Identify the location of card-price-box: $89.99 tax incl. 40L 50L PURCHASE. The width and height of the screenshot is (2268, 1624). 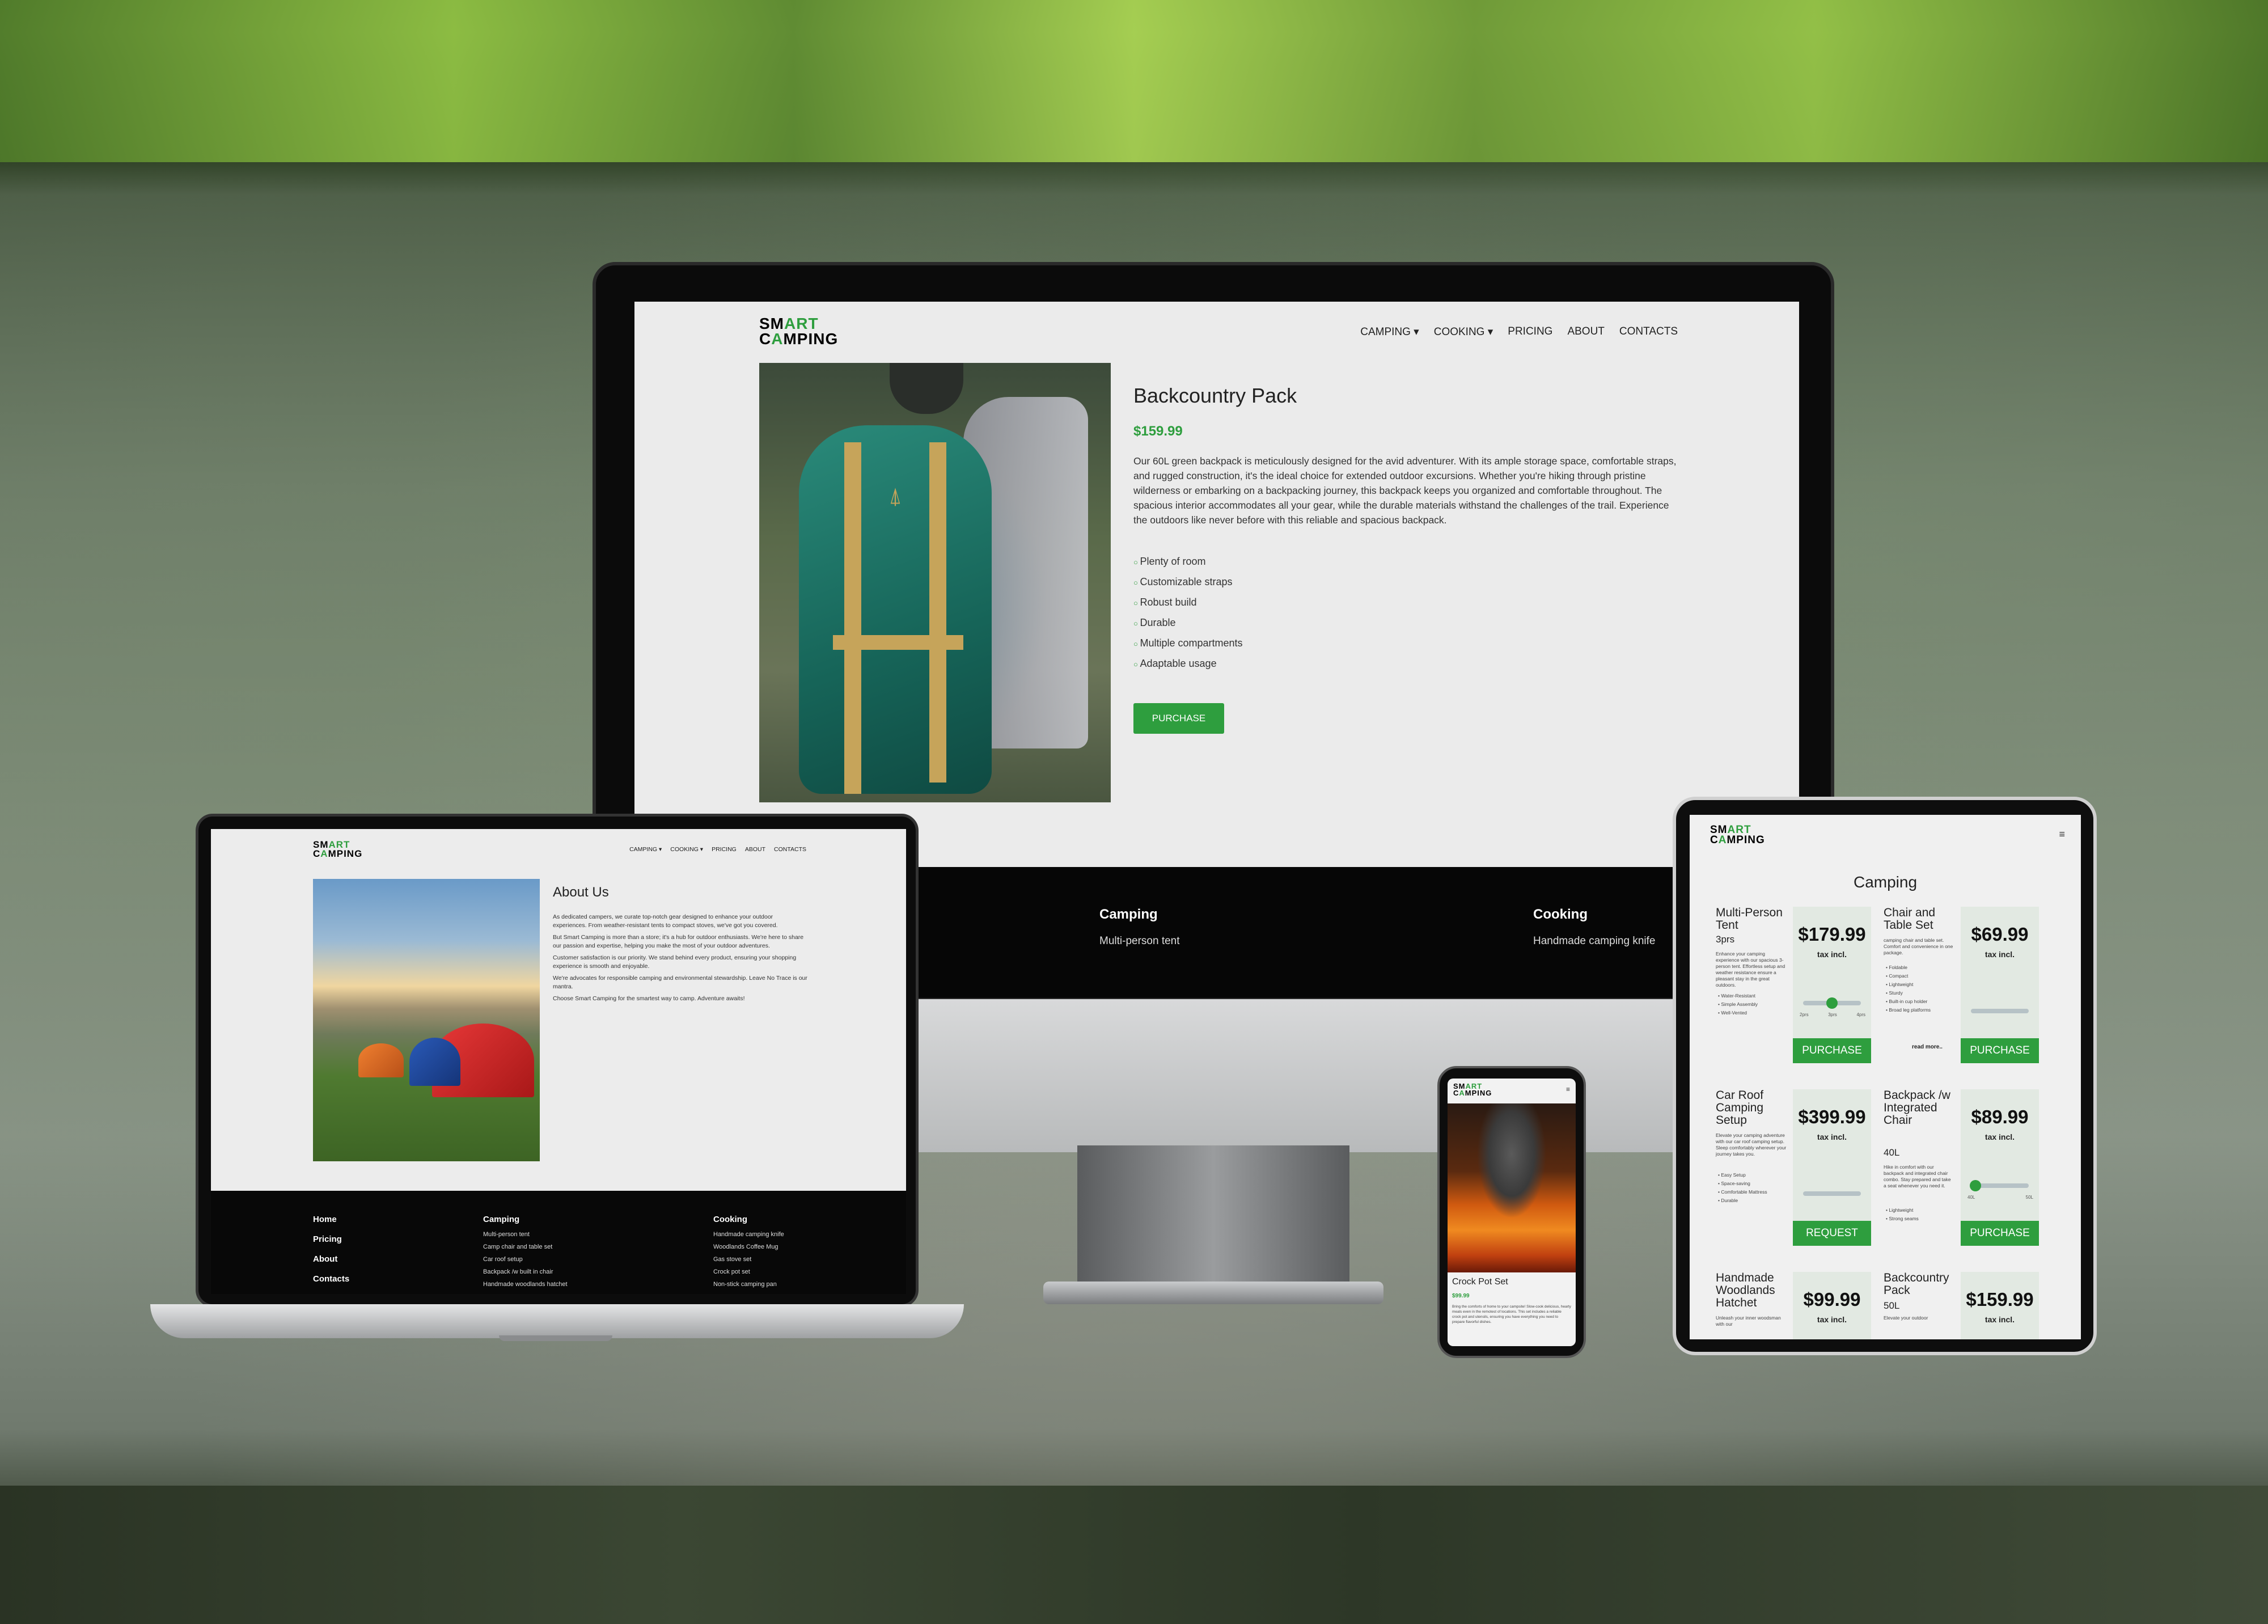
(2000, 1167).